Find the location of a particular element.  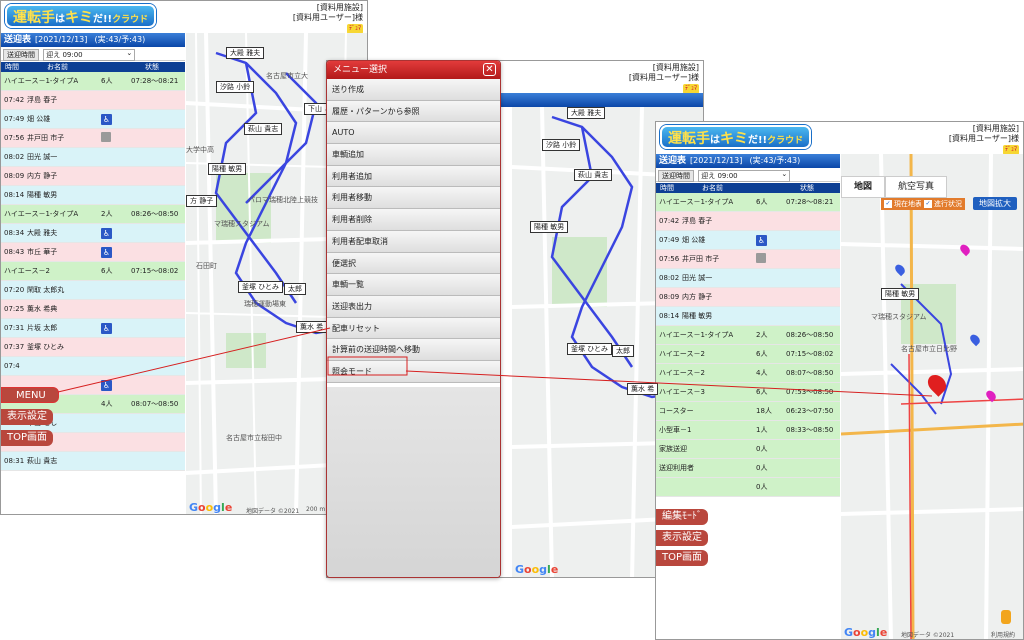

vehicle-name: ハイエース－2 is located at coordinates (682, 373).